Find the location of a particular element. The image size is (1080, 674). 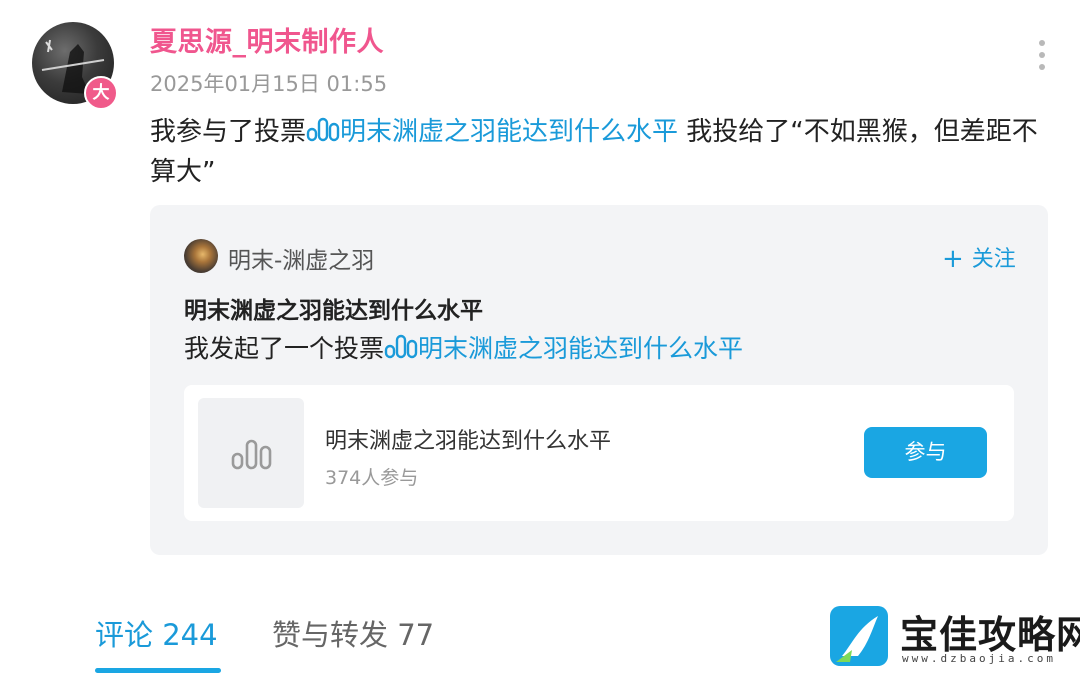

vote-thumbnail is located at coordinates (251, 453).